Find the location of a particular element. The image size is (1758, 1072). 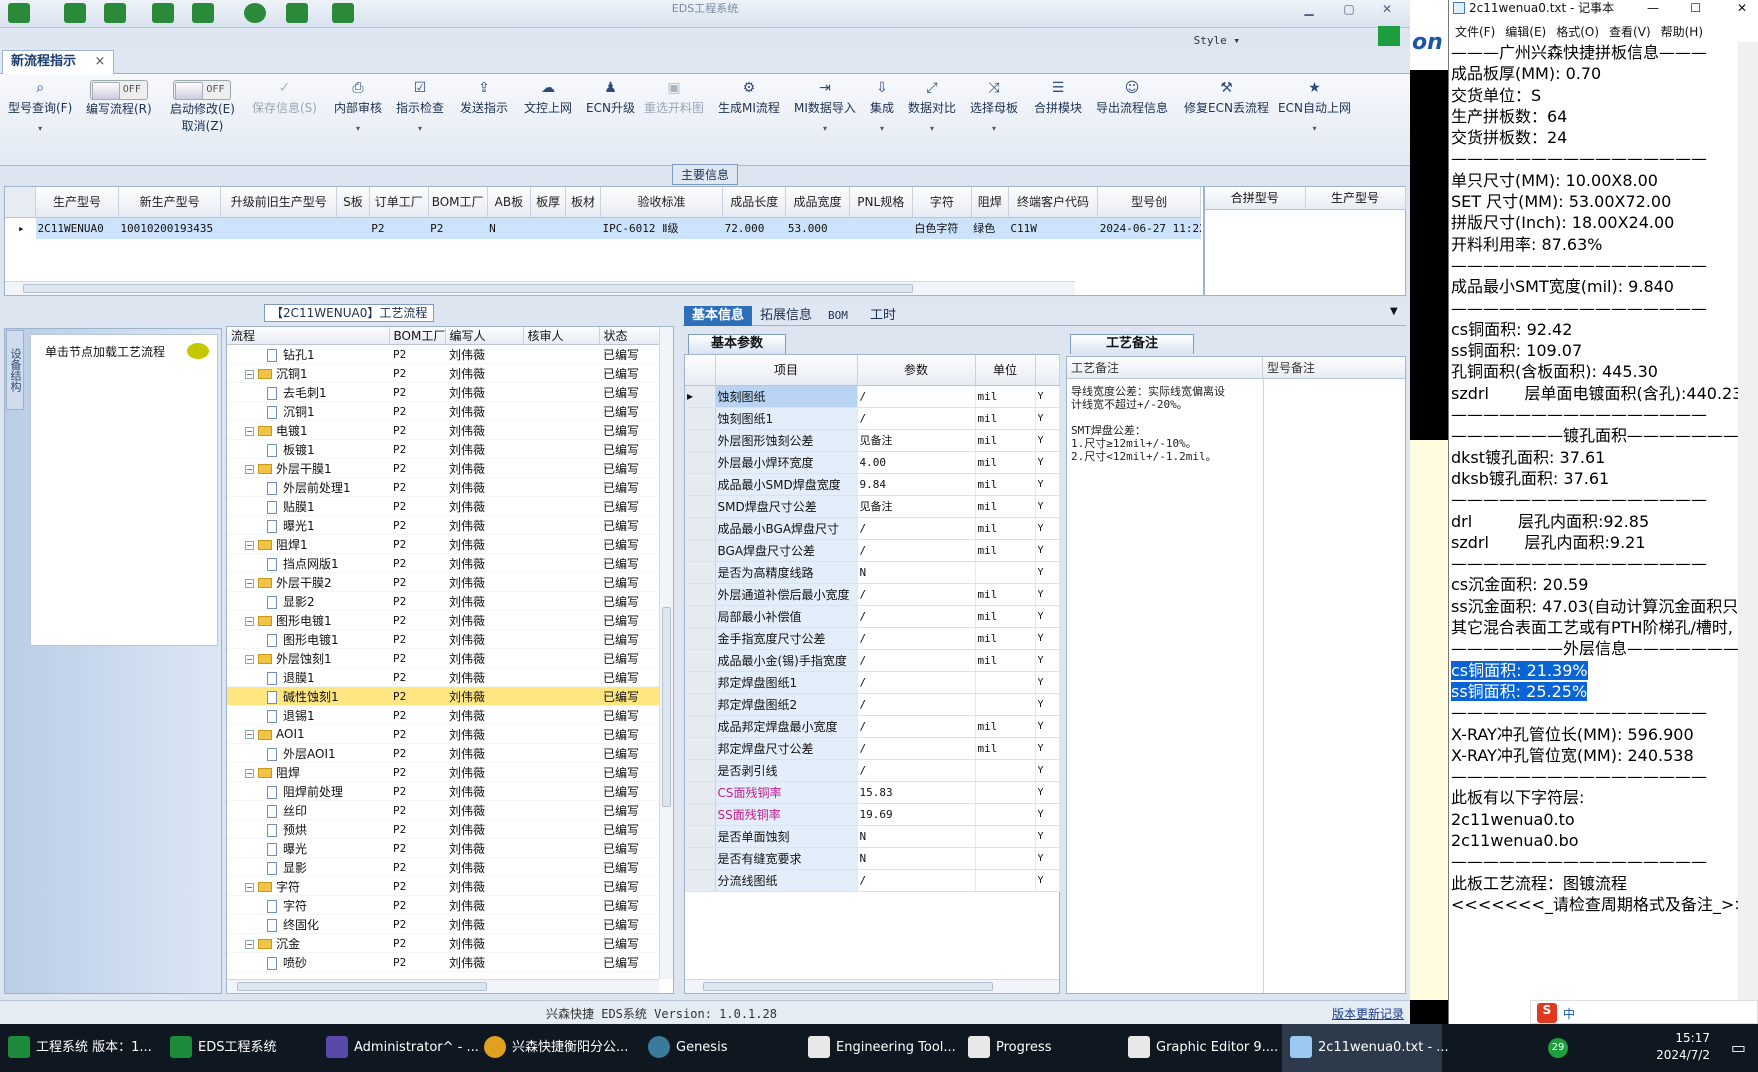

menu-view: 查看(V) is located at coordinates (1630, 32).